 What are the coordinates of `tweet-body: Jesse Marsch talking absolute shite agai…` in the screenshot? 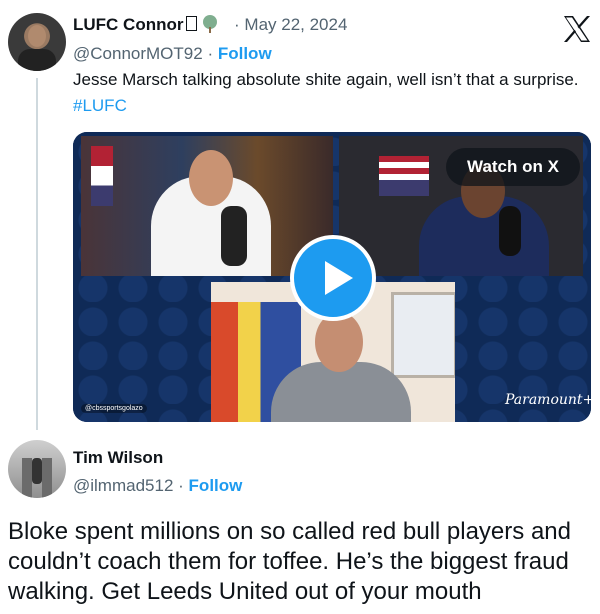 It's located at (326, 79).